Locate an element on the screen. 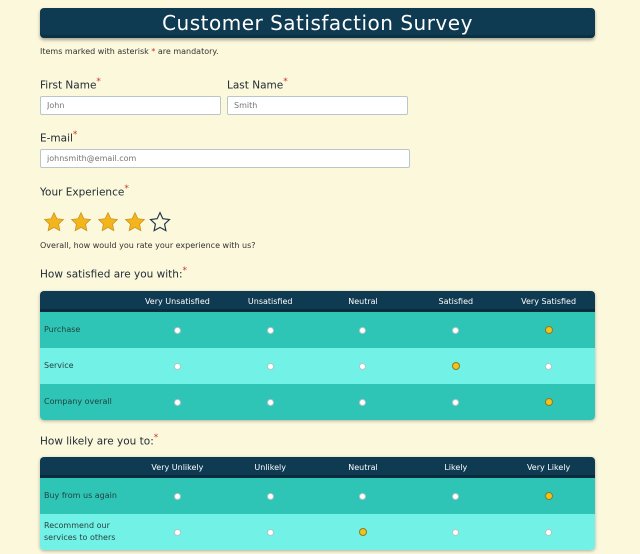  column-header: Very Unsatisfied is located at coordinates (177, 301).